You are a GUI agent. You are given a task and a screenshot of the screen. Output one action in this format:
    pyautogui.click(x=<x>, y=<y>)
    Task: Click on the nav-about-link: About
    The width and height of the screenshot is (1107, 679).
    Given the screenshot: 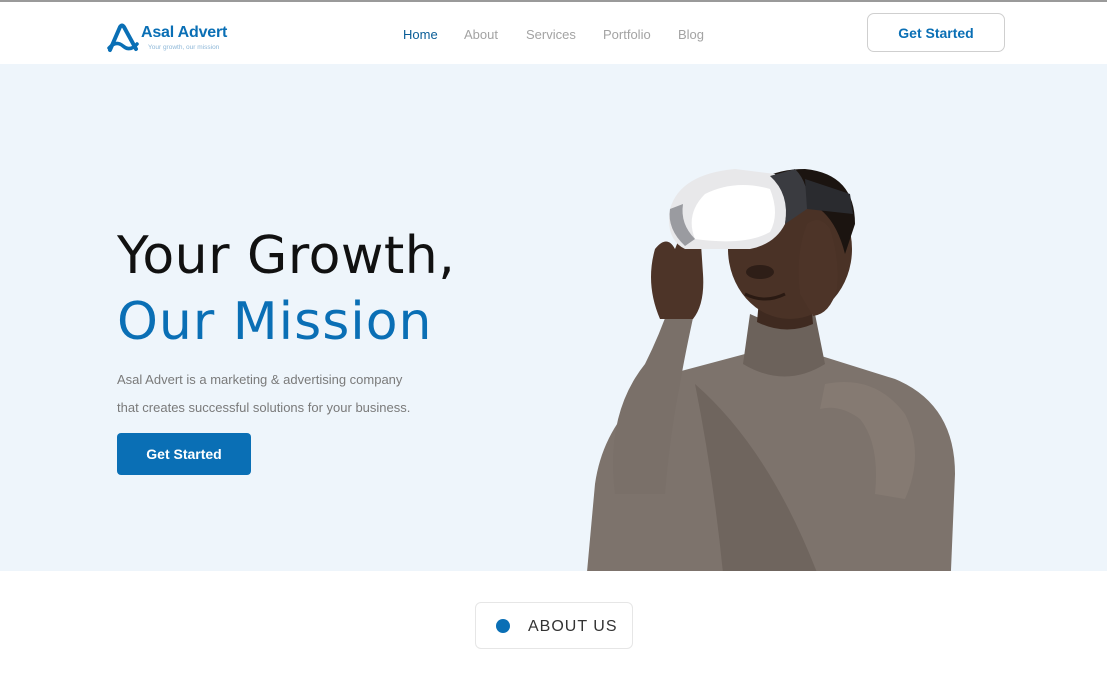 What is the action you would take?
    pyautogui.click(x=481, y=34)
    